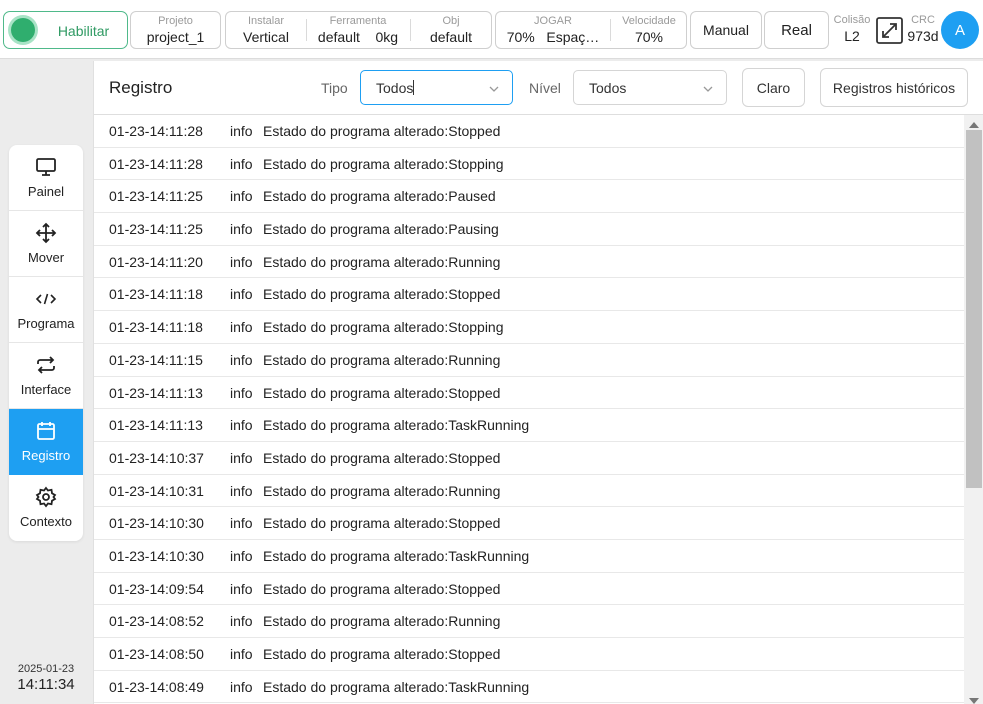 The image size is (983, 704). I want to click on obj-value: default, so click(451, 37).